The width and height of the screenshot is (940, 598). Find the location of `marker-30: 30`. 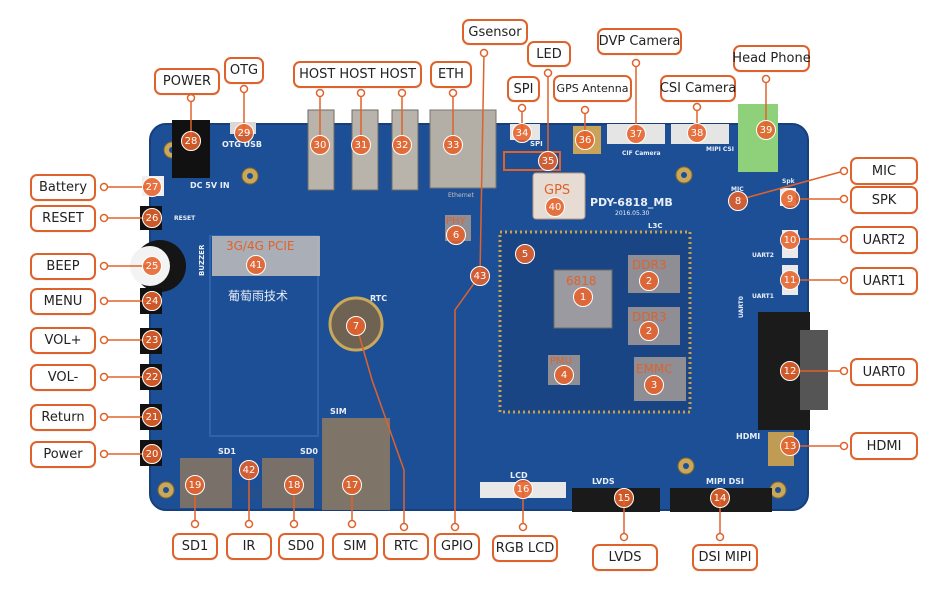

marker-30: 30 is located at coordinates (320, 145).